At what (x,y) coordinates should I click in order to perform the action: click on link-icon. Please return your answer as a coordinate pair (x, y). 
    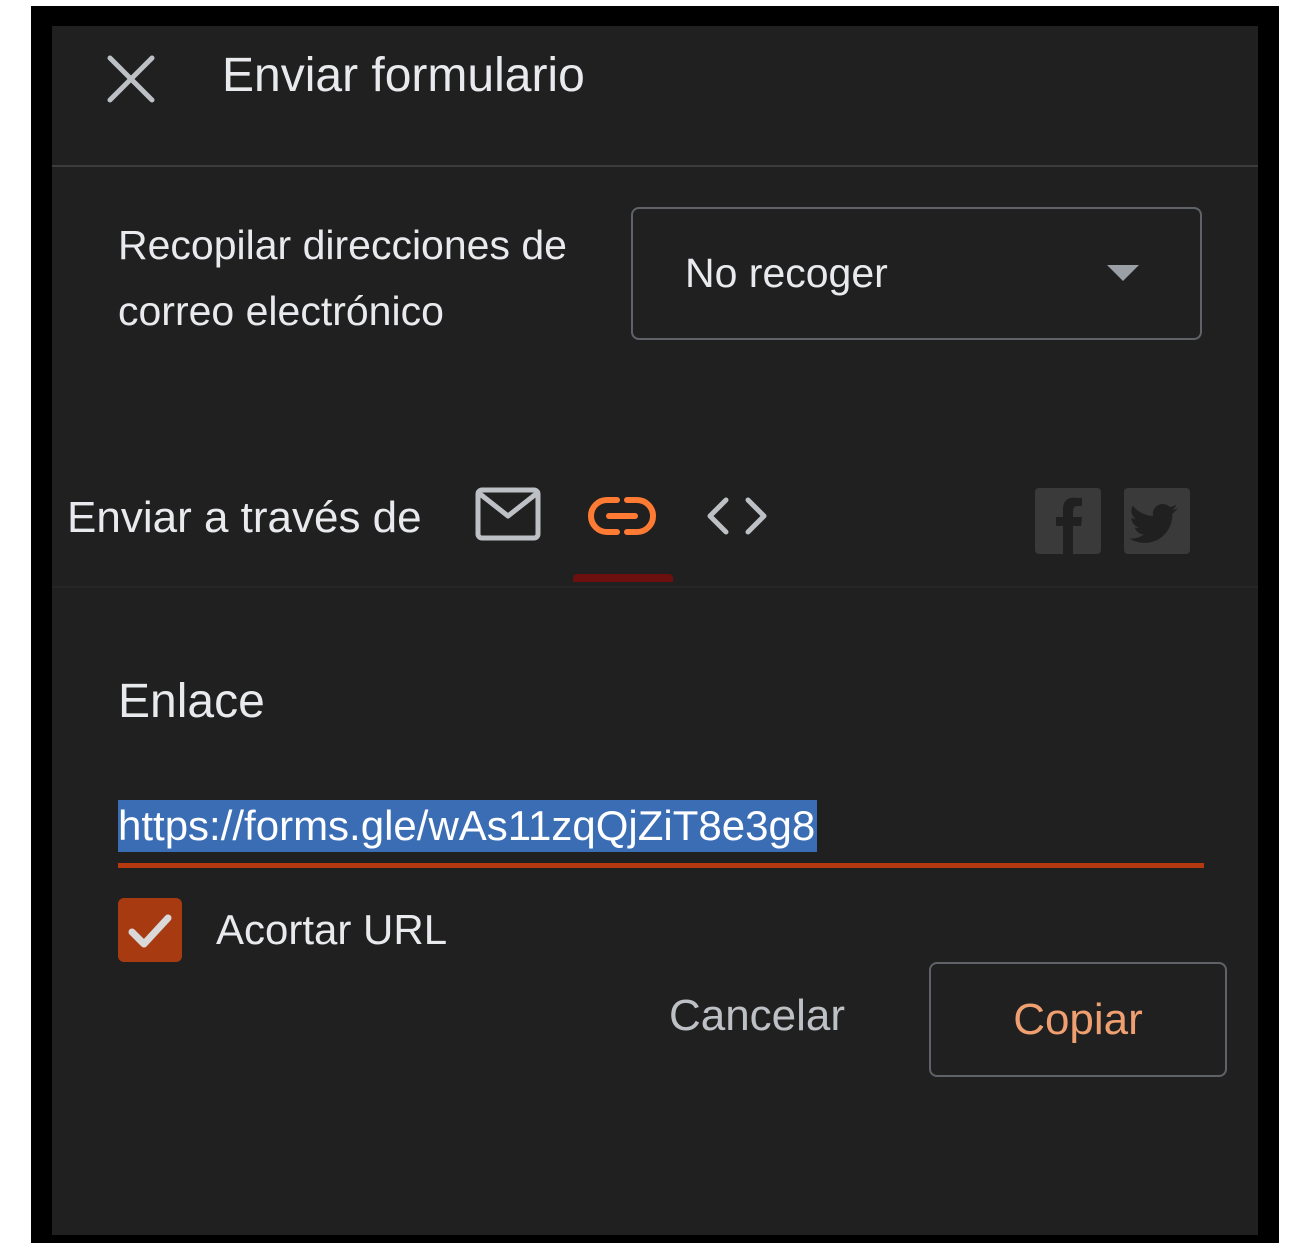
    Looking at the image, I should click on (622, 516).